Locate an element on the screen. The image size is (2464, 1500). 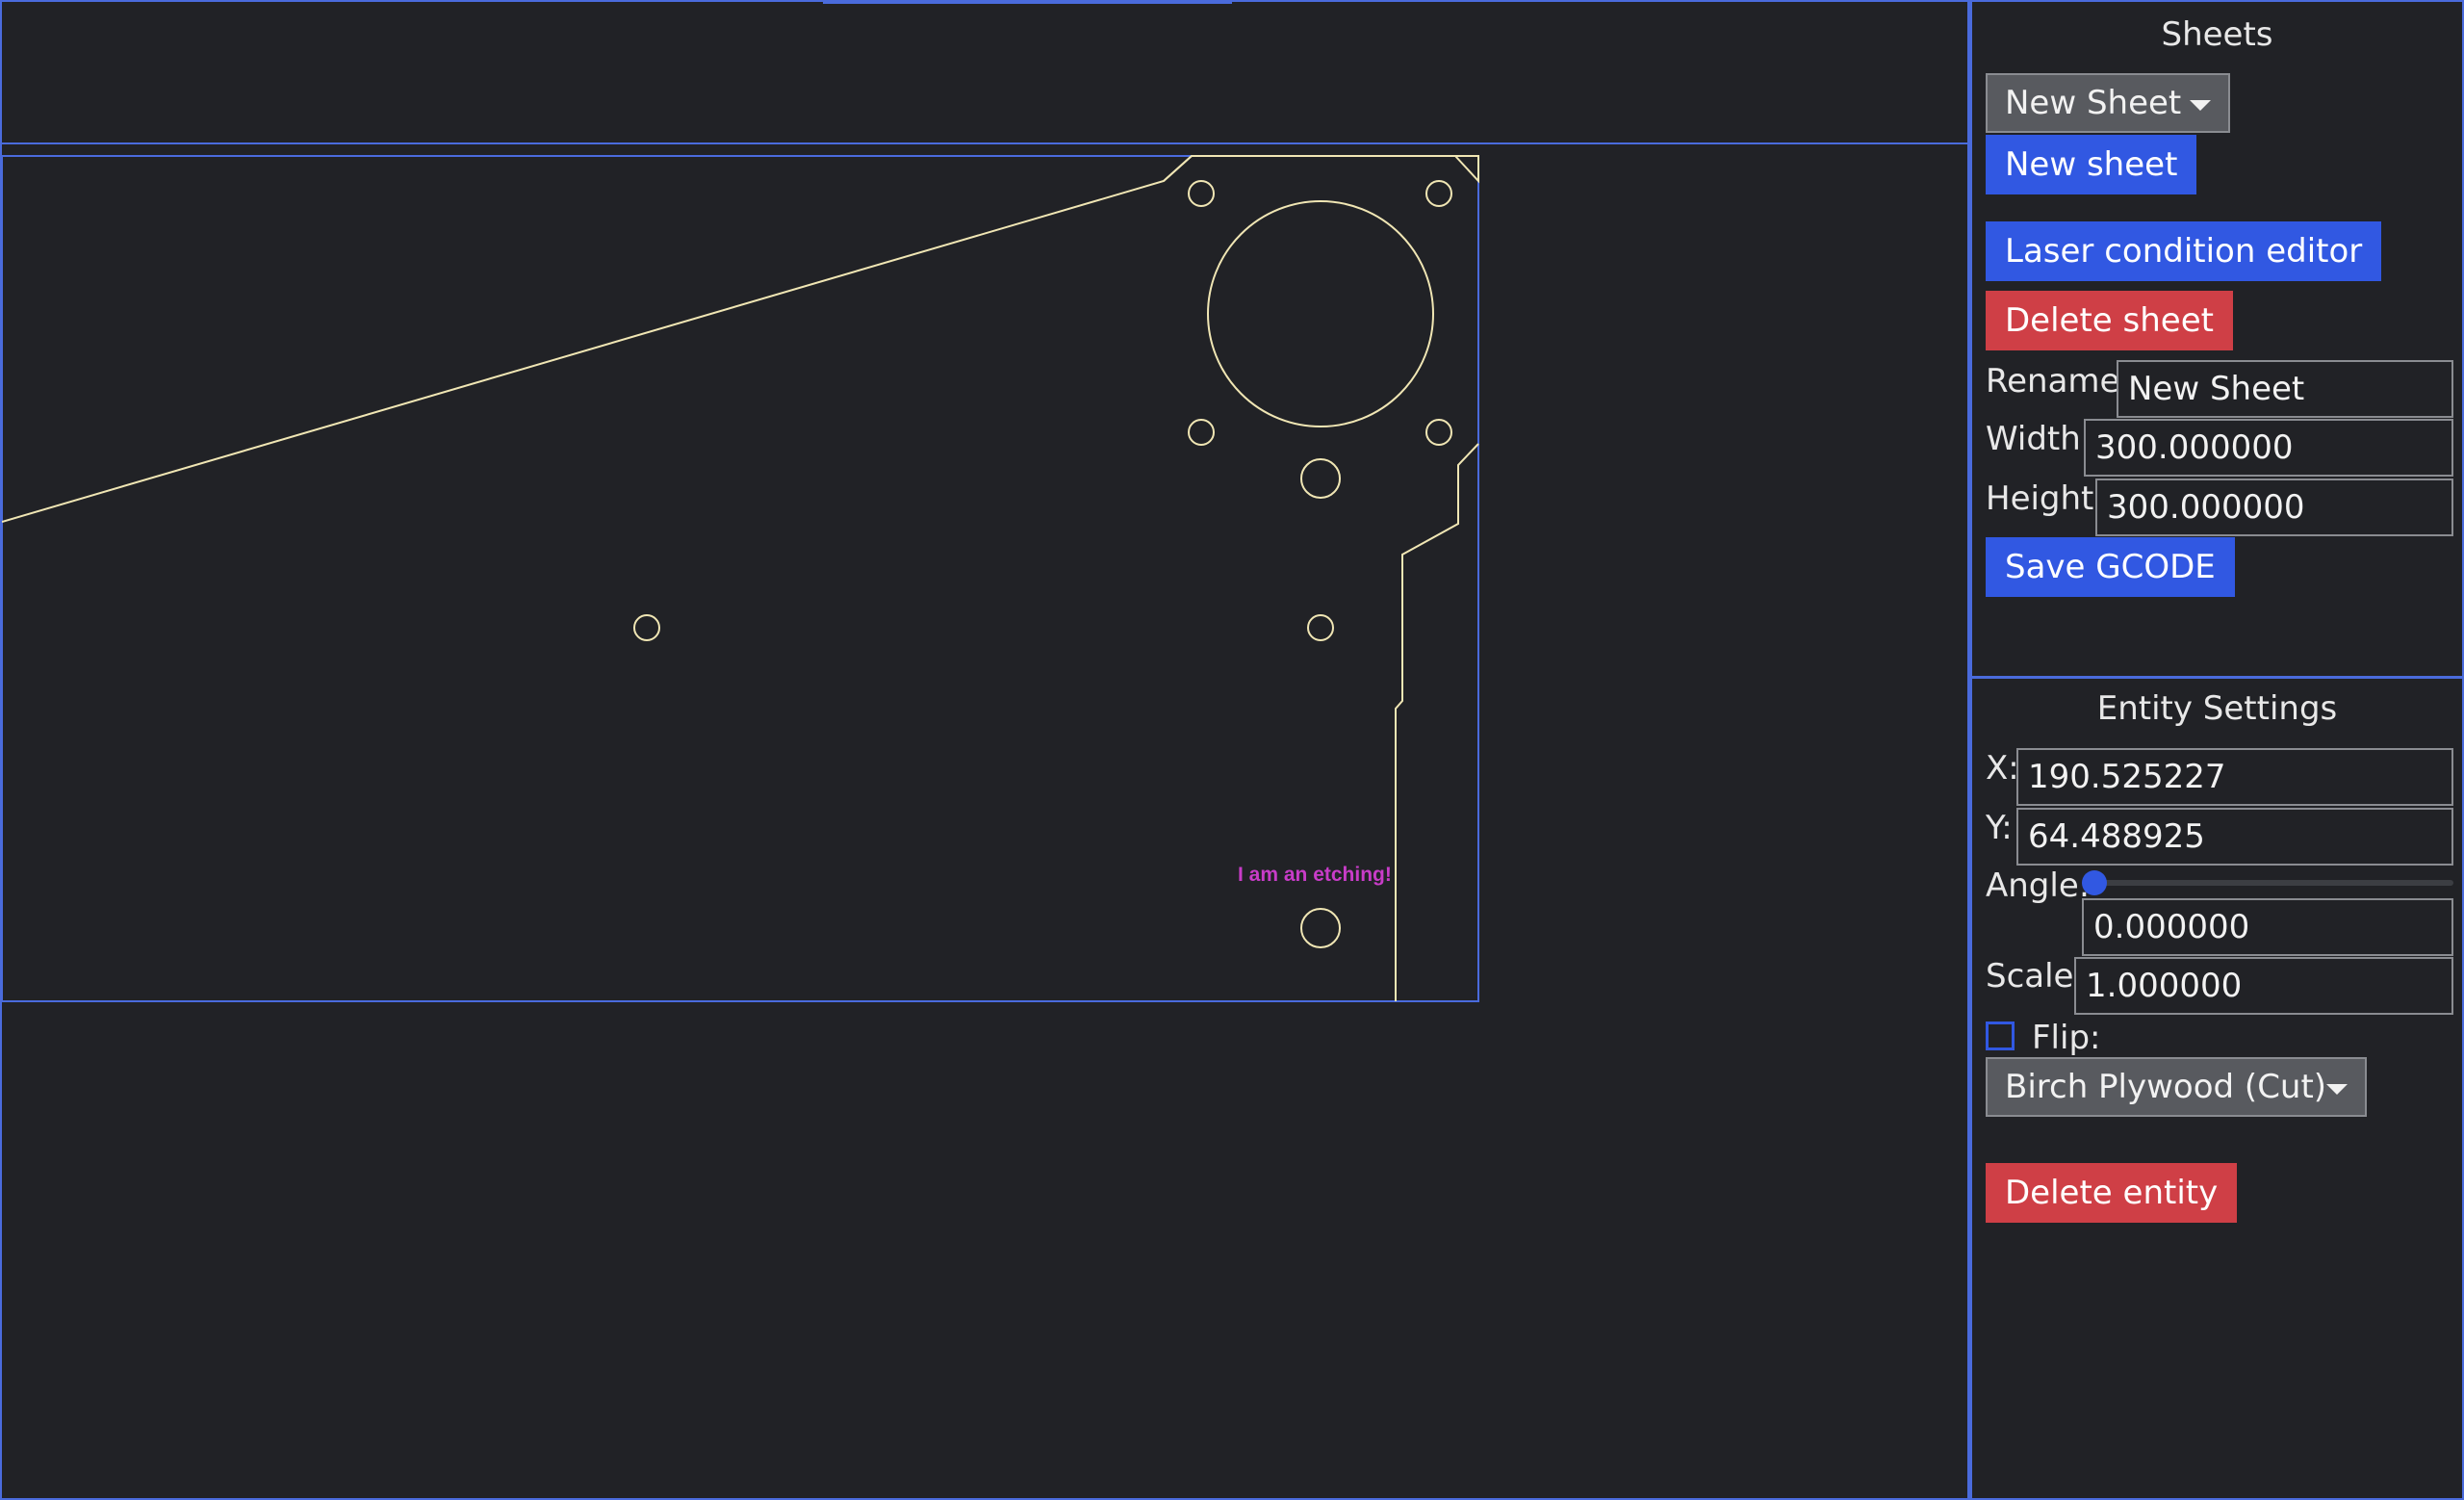
angle-slider is located at coordinates (2267, 883).